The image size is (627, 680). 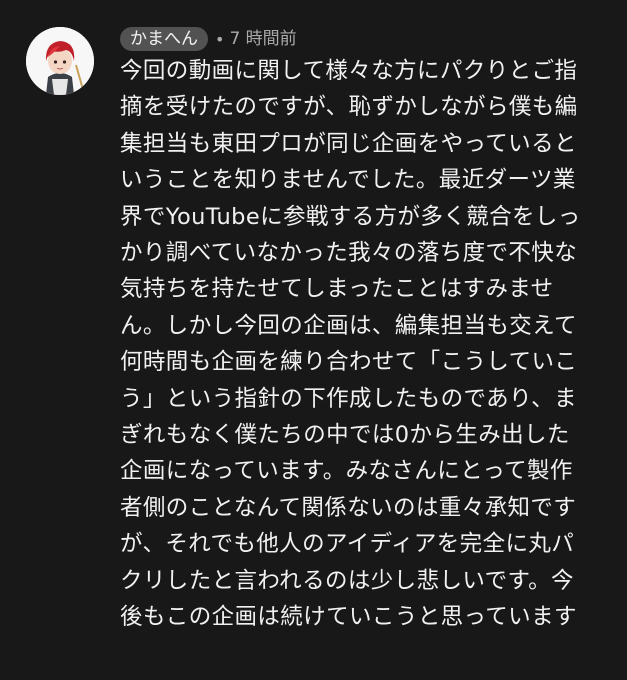 I want to click on comment-text-line: クリしたと言われるのは少し悲しいです。今, so click(x=347, y=580).